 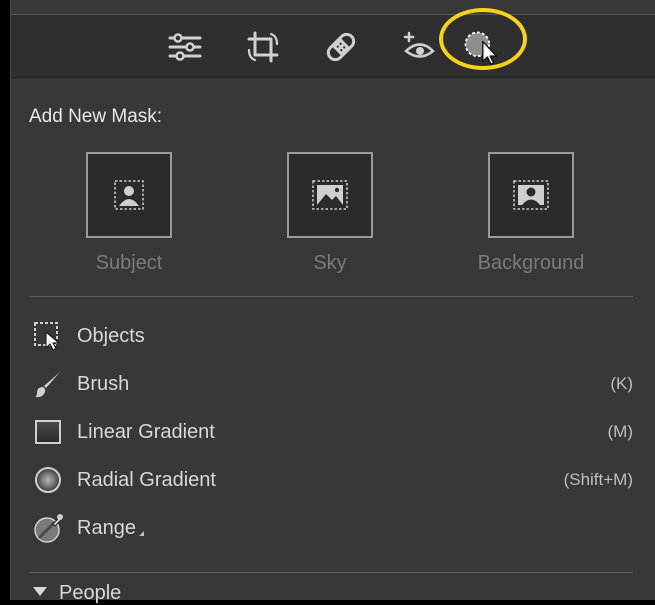 I want to click on add-new-mask-title: Add New Mask:, so click(x=96, y=116).